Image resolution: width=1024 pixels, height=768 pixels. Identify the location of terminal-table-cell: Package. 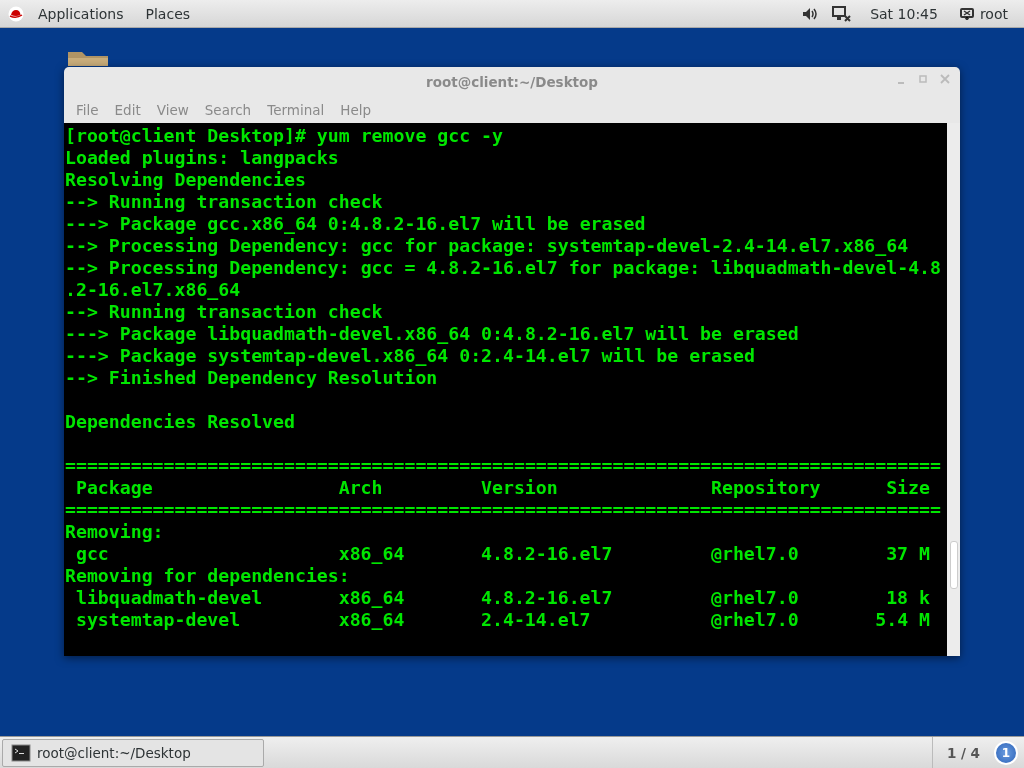
(114, 487).